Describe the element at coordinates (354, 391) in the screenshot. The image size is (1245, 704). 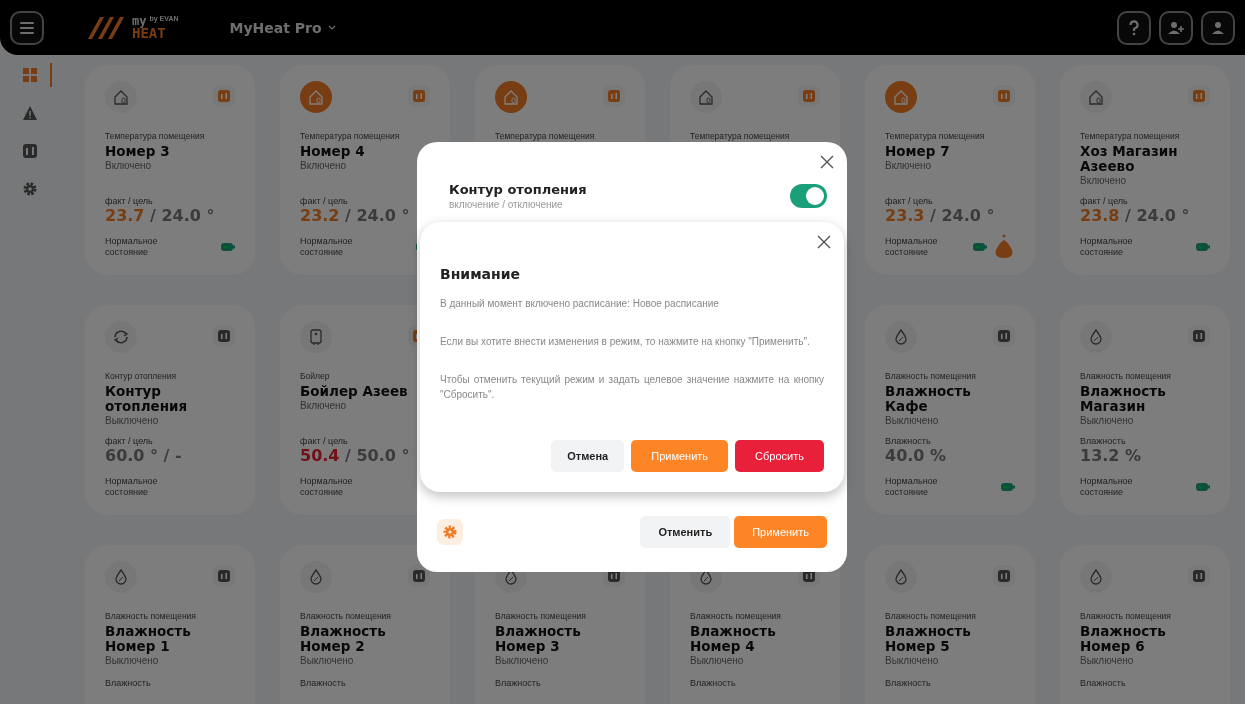
I see `device-name: Бойлер Азеев` at that location.